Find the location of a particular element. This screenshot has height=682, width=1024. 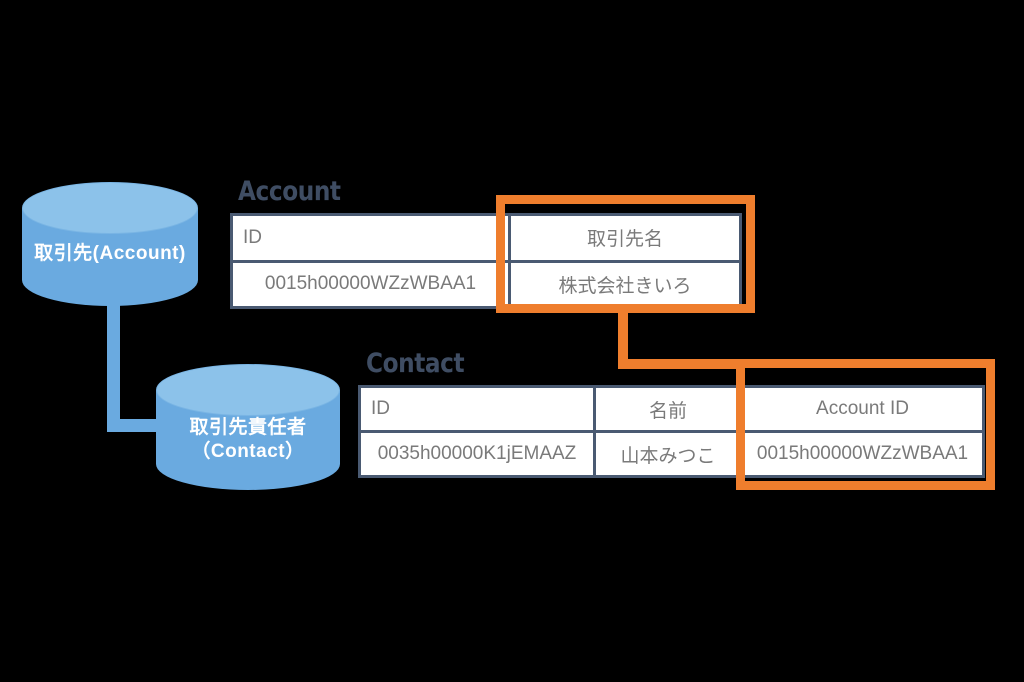

contact-object-label: 取引先責任者 （Contact） is located at coordinates (248, 439).